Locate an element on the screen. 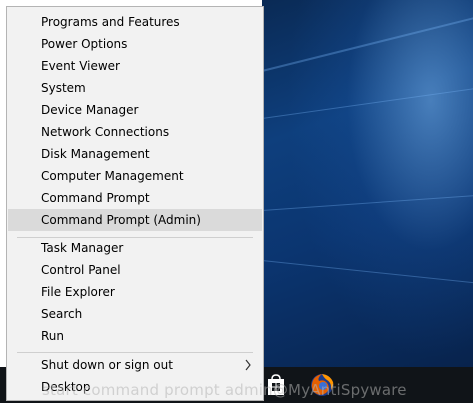 This screenshot has width=473, height=403. menu-item-computer-management: Computer Management is located at coordinates (135, 176).